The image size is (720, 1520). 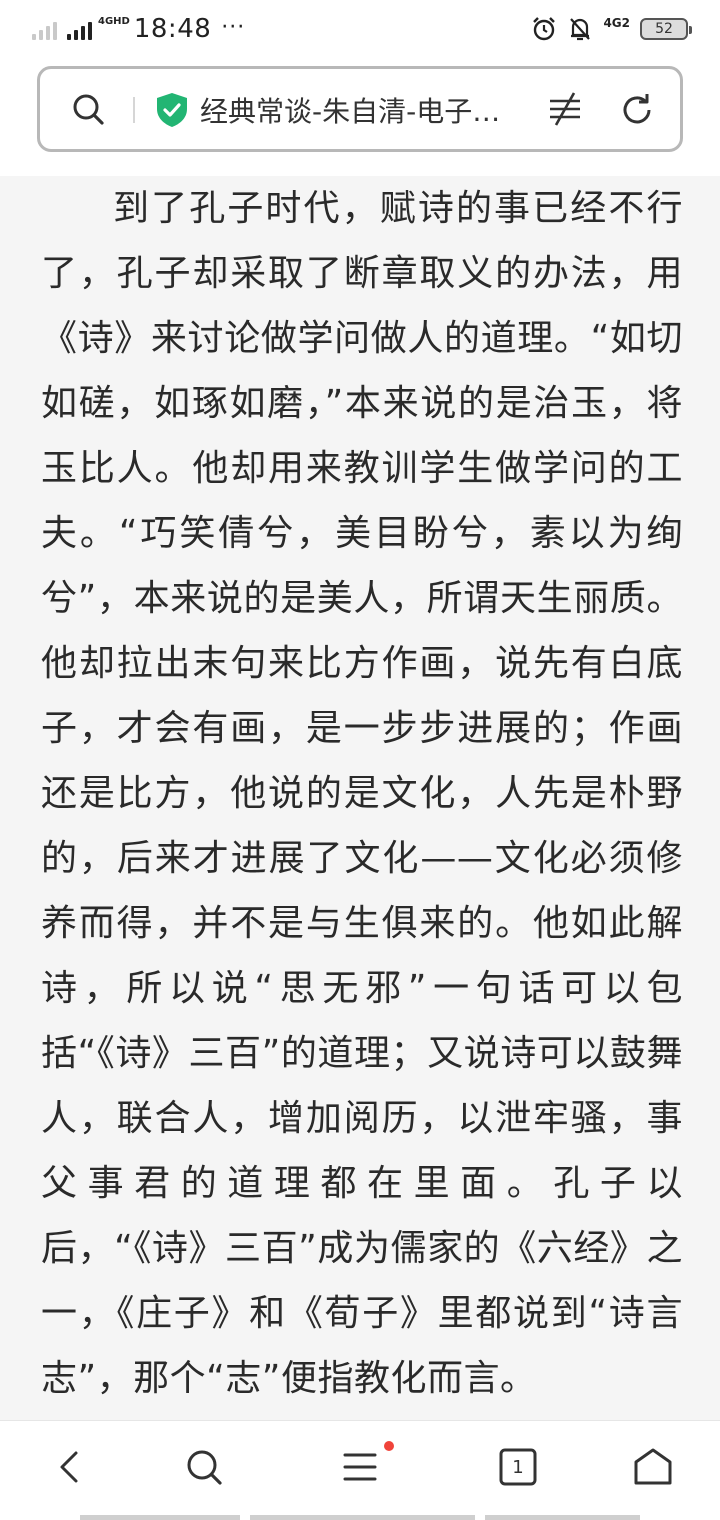 What do you see at coordinates (360, 29) in the screenshot?
I see `status-bar: 4GHD 18:48 ··· 4G2 52` at bounding box center [360, 29].